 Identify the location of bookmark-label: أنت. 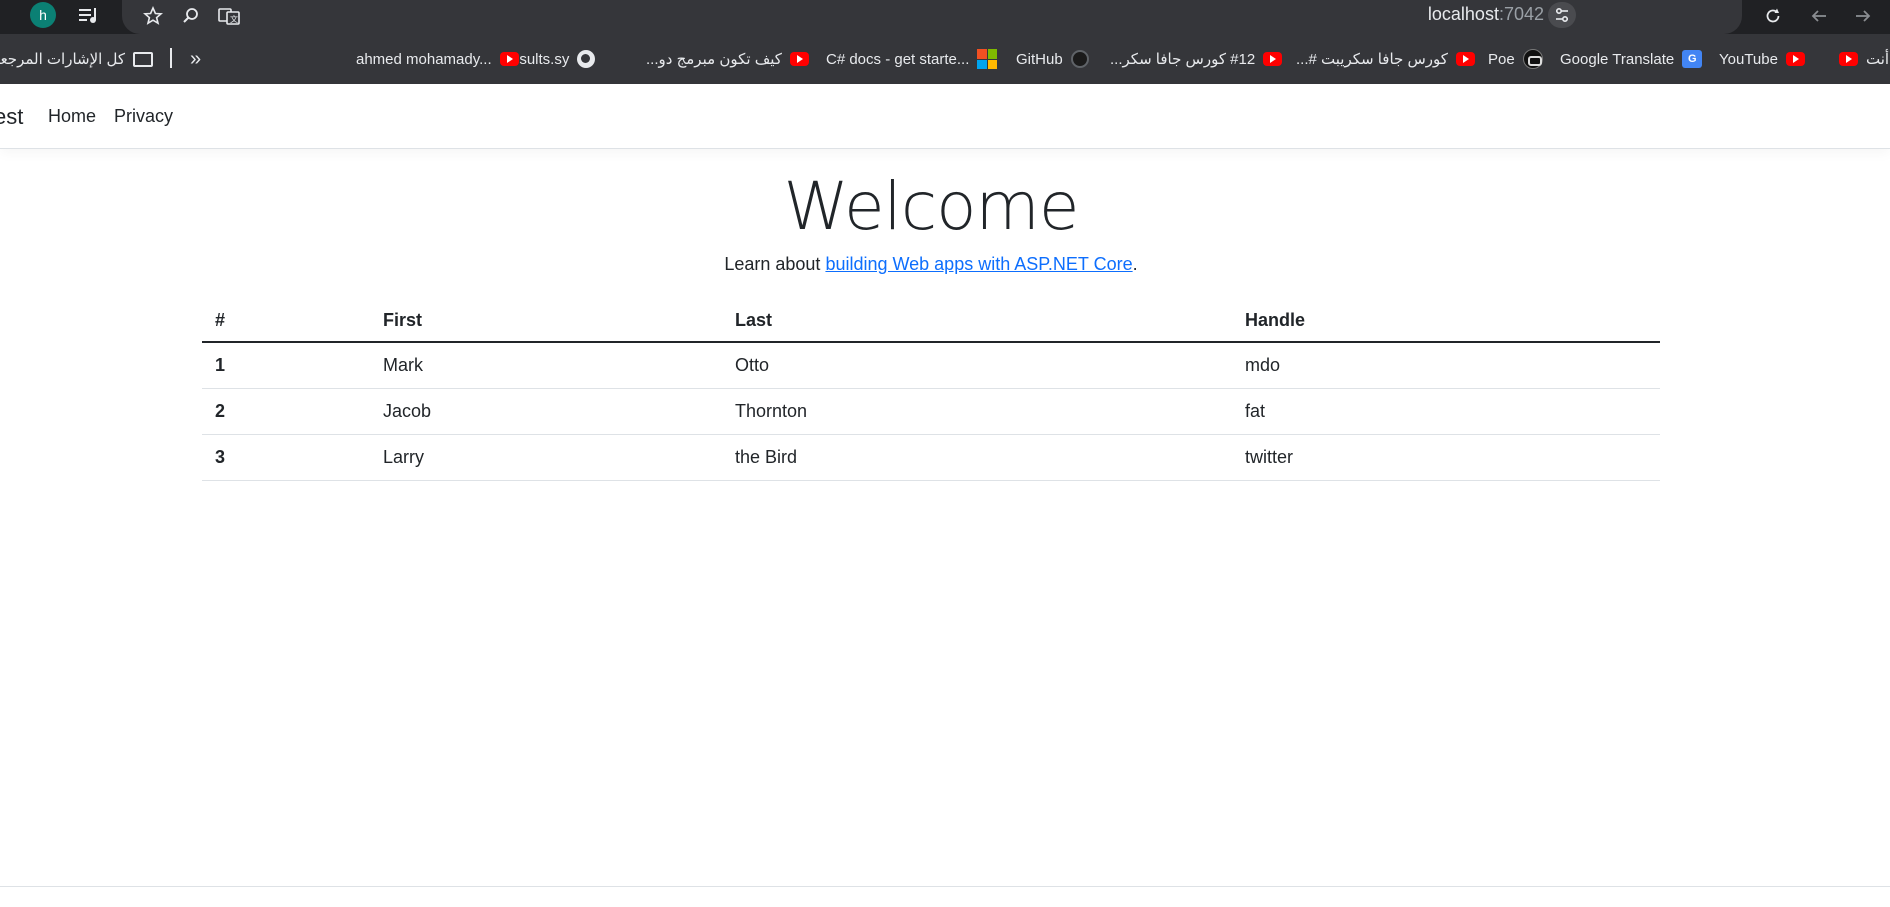
(1878, 59).